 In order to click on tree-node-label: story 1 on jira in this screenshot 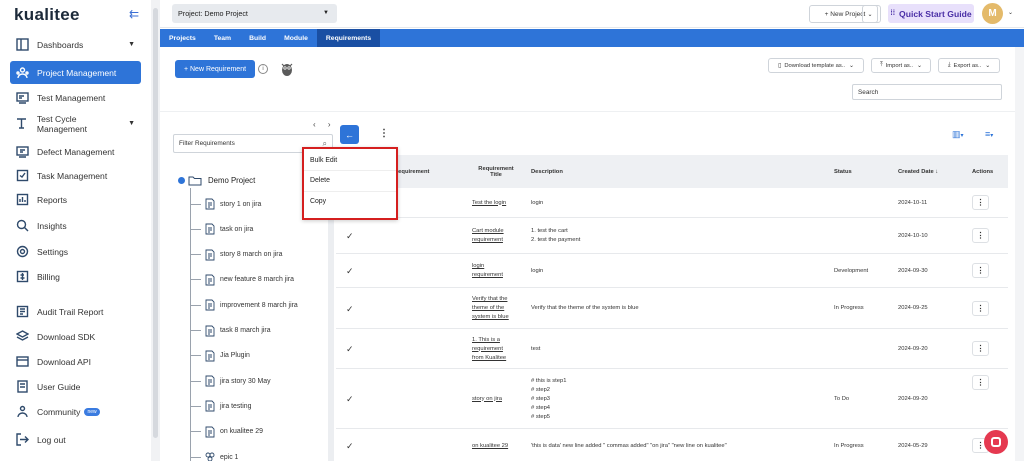, I will do `click(241, 204)`.